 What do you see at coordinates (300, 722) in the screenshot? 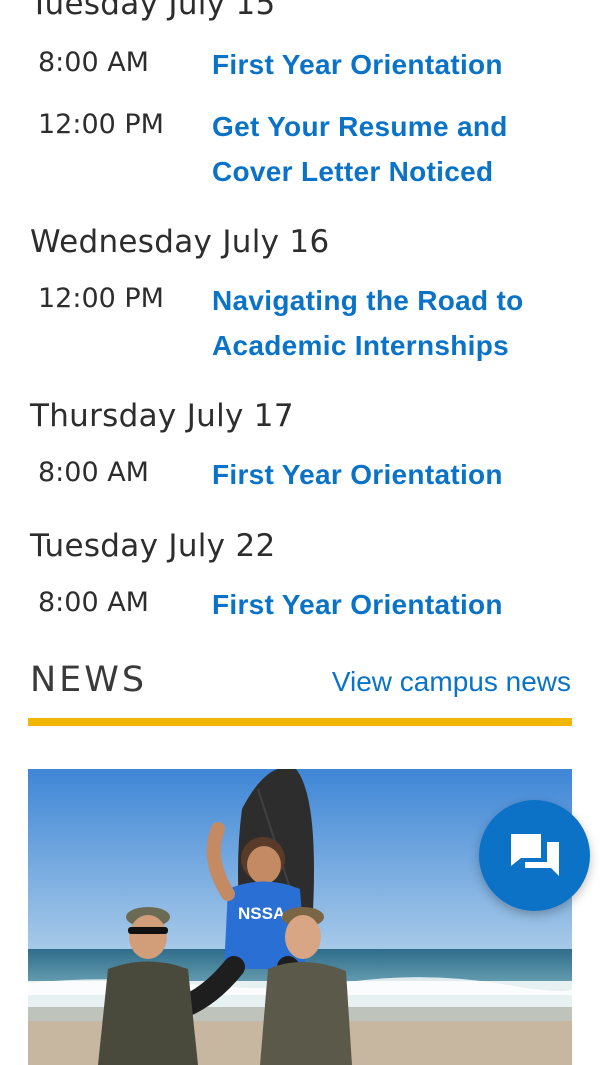
I see `news-divider` at bounding box center [300, 722].